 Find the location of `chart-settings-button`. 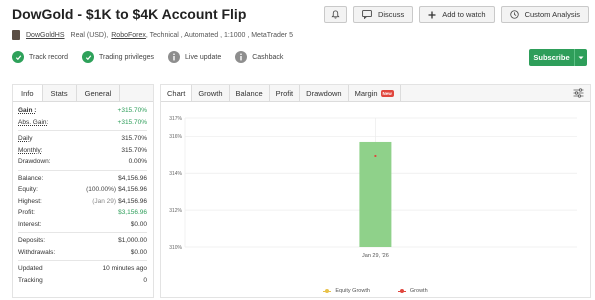

chart-settings-button is located at coordinates (578, 94).